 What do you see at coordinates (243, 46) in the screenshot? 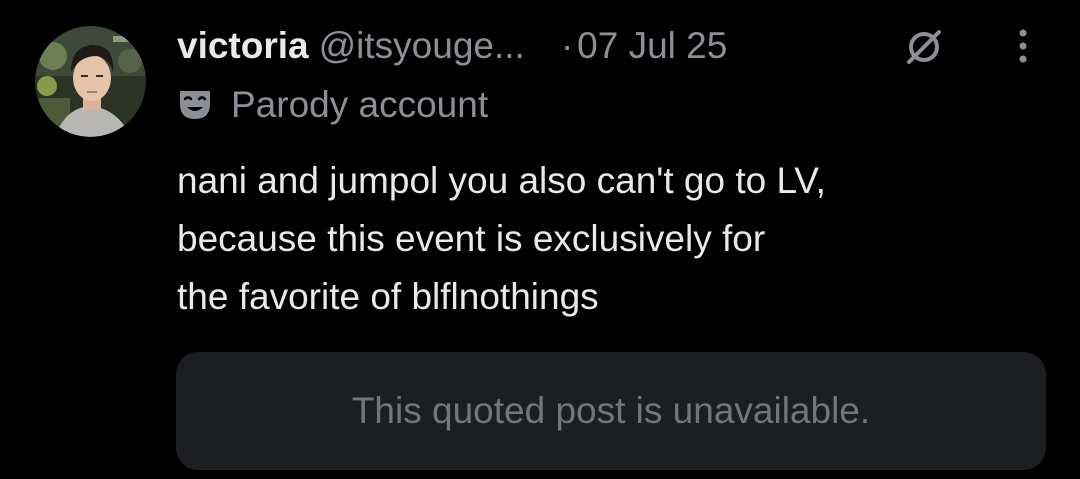
I see `author-name: victoria` at bounding box center [243, 46].